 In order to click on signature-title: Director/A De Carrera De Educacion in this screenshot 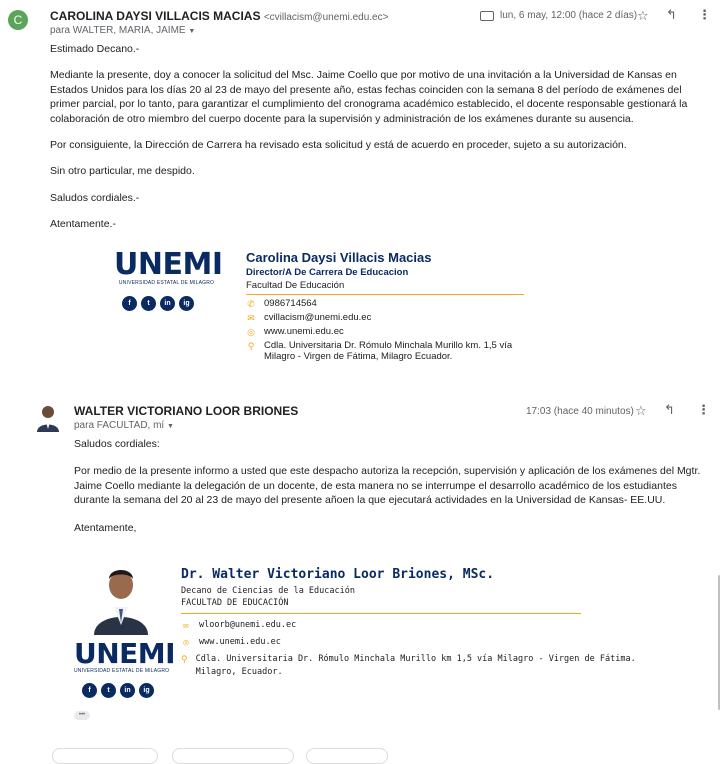, I will do `click(327, 272)`.